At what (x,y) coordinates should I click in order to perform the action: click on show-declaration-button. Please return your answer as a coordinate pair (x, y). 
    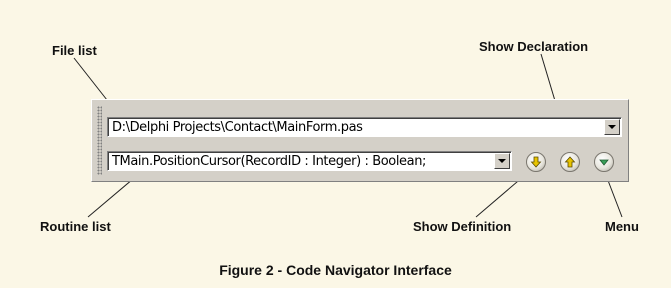
    Looking at the image, I should click on (570, 162).